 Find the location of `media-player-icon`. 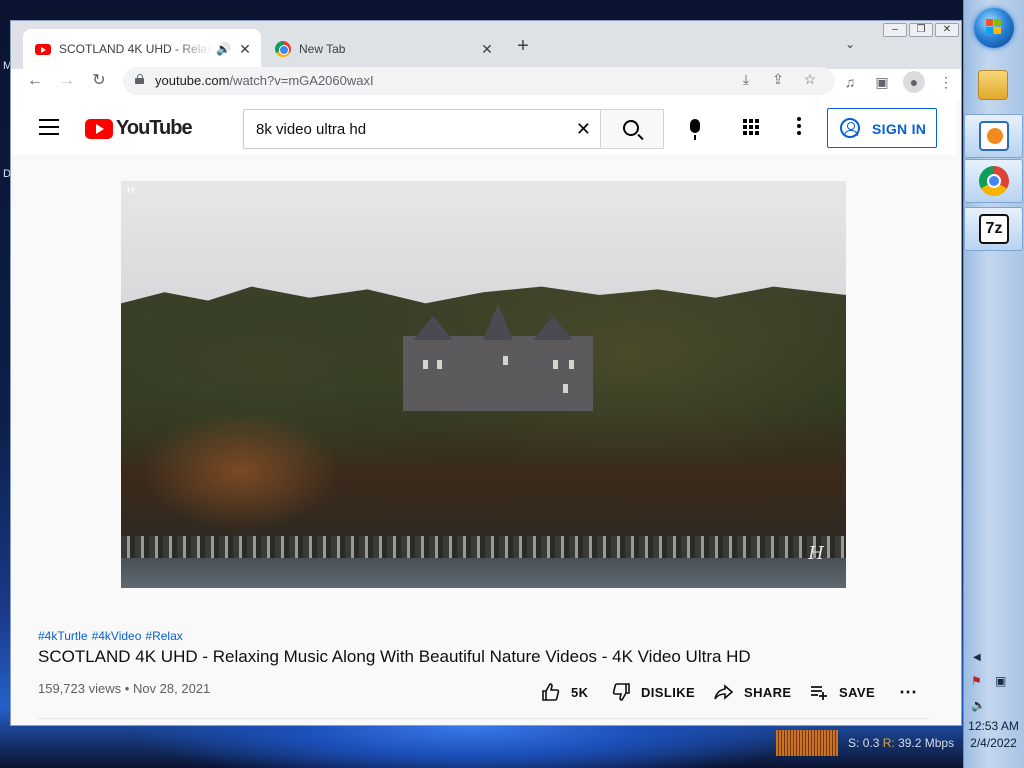

media-player-icon is located at coordinates (994, 136).